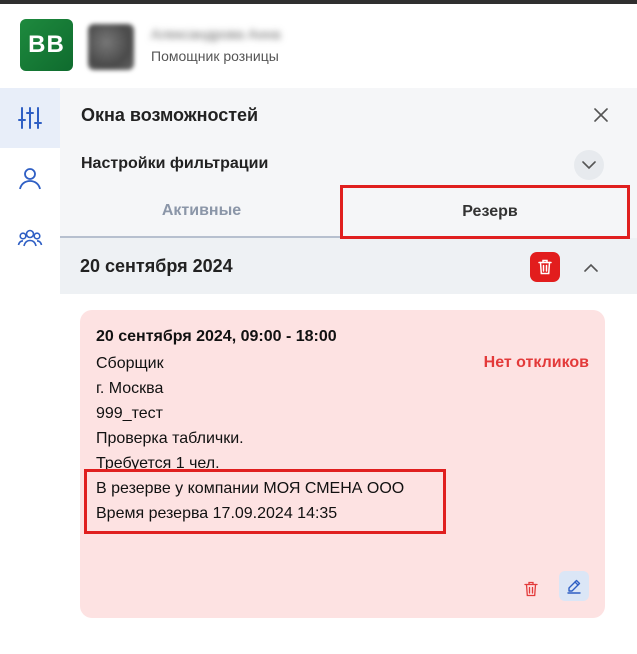 The image size is (637, 654). Describe the element at coordinates (30, 371) in the screenshot. I see `sidebar` at that location.